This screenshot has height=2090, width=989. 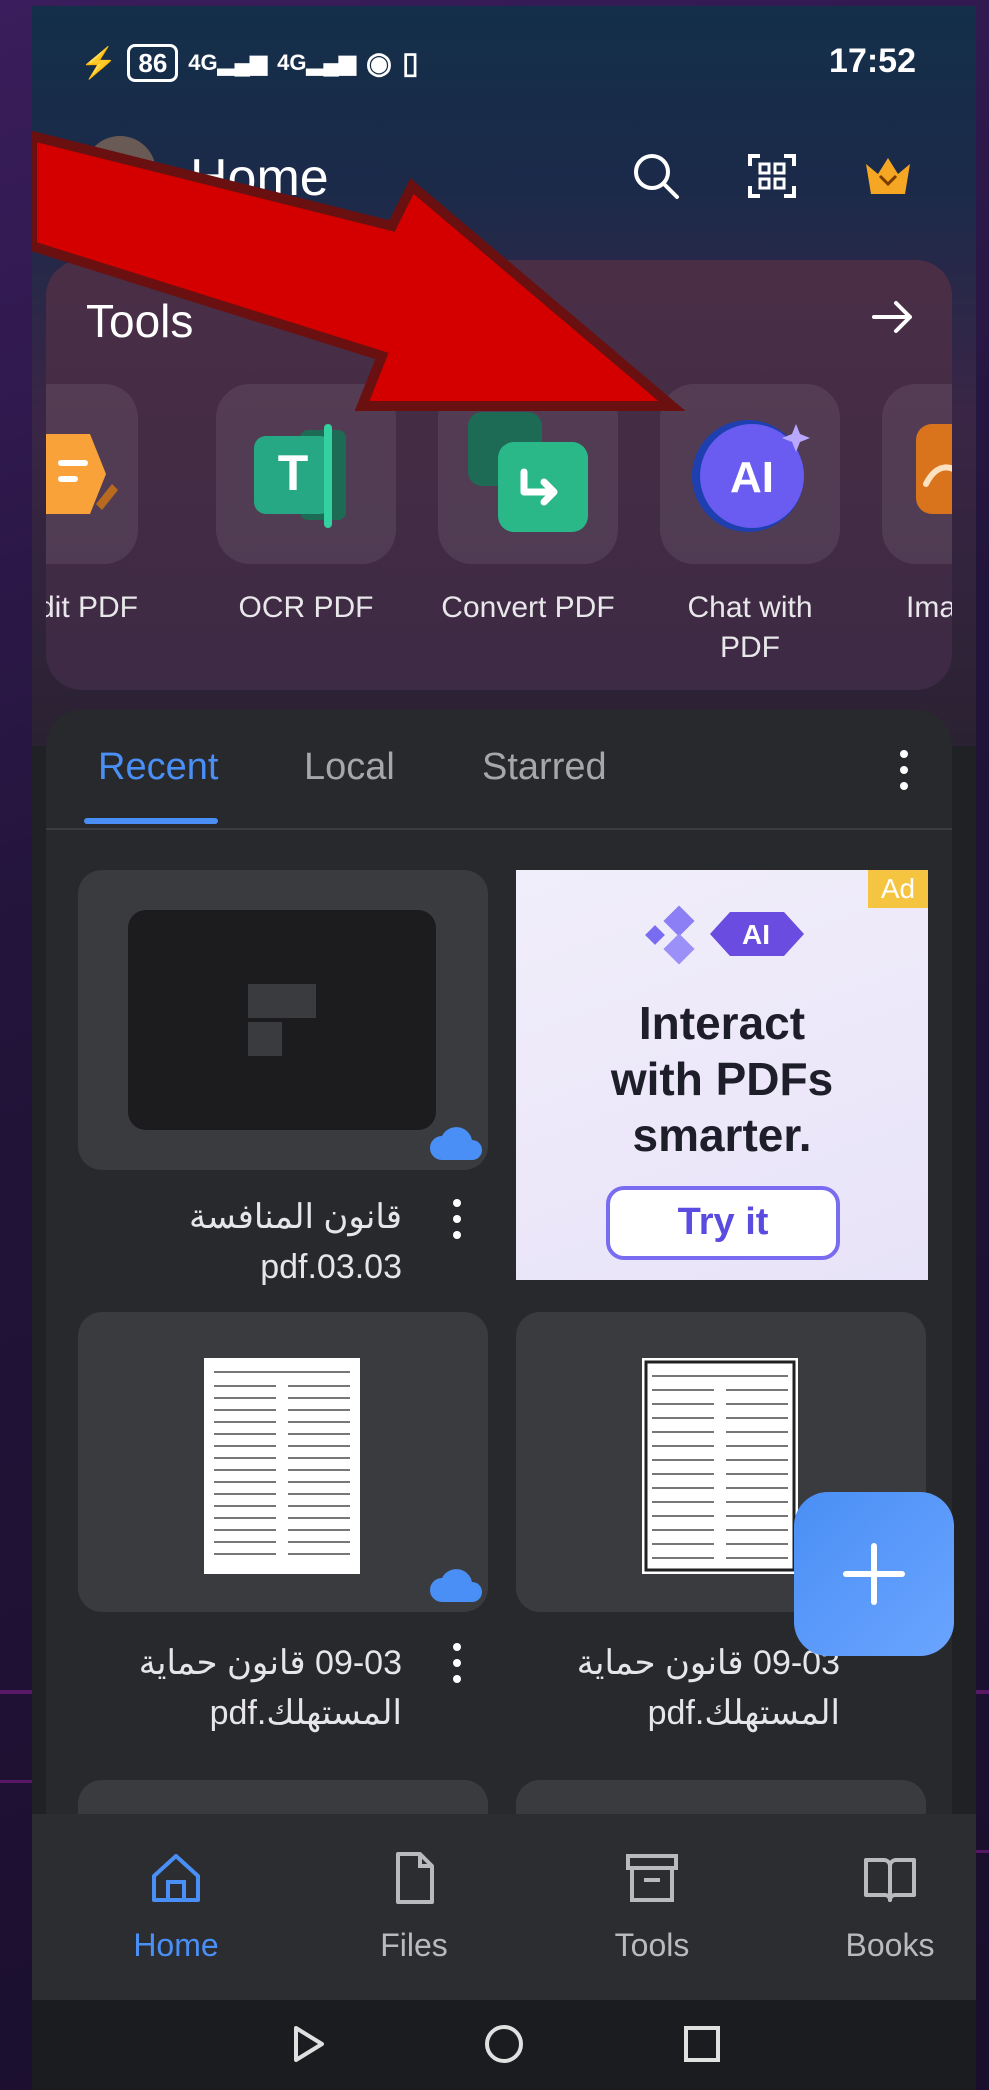 I want to click on tool-tile, so click(x=917, y=474).